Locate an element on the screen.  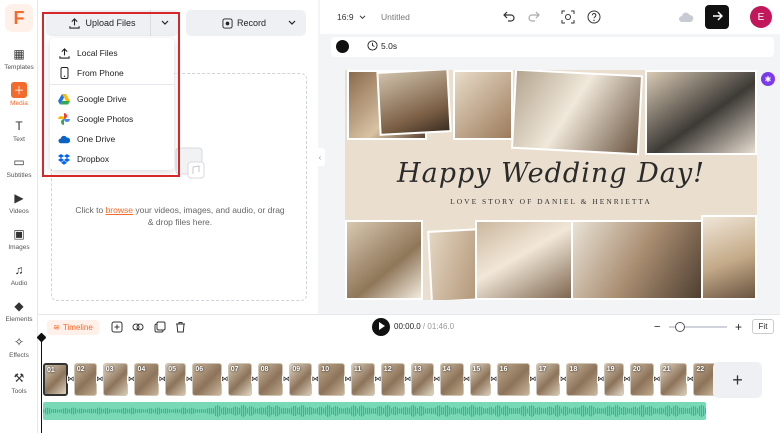
timeline-clip: 20 is located at coordinates (641, 379).